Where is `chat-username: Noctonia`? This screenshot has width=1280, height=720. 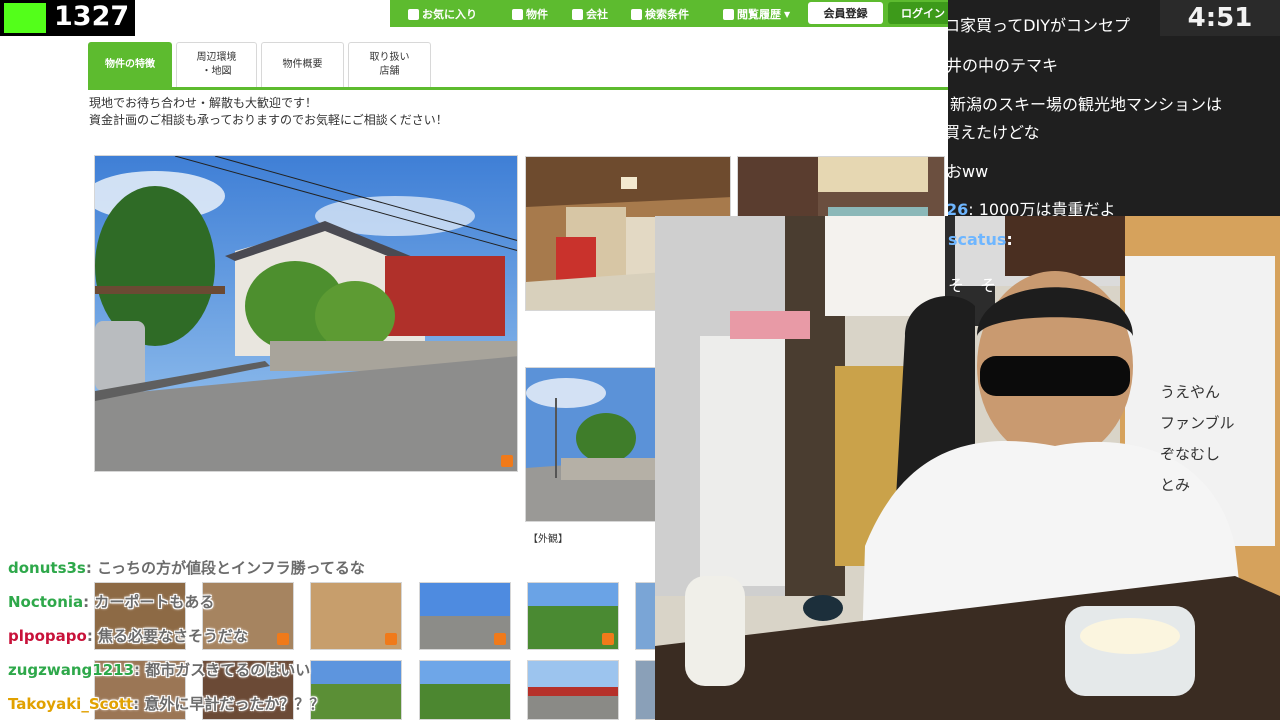
chat-username: Noctonia is located at coordinates (46, 602).